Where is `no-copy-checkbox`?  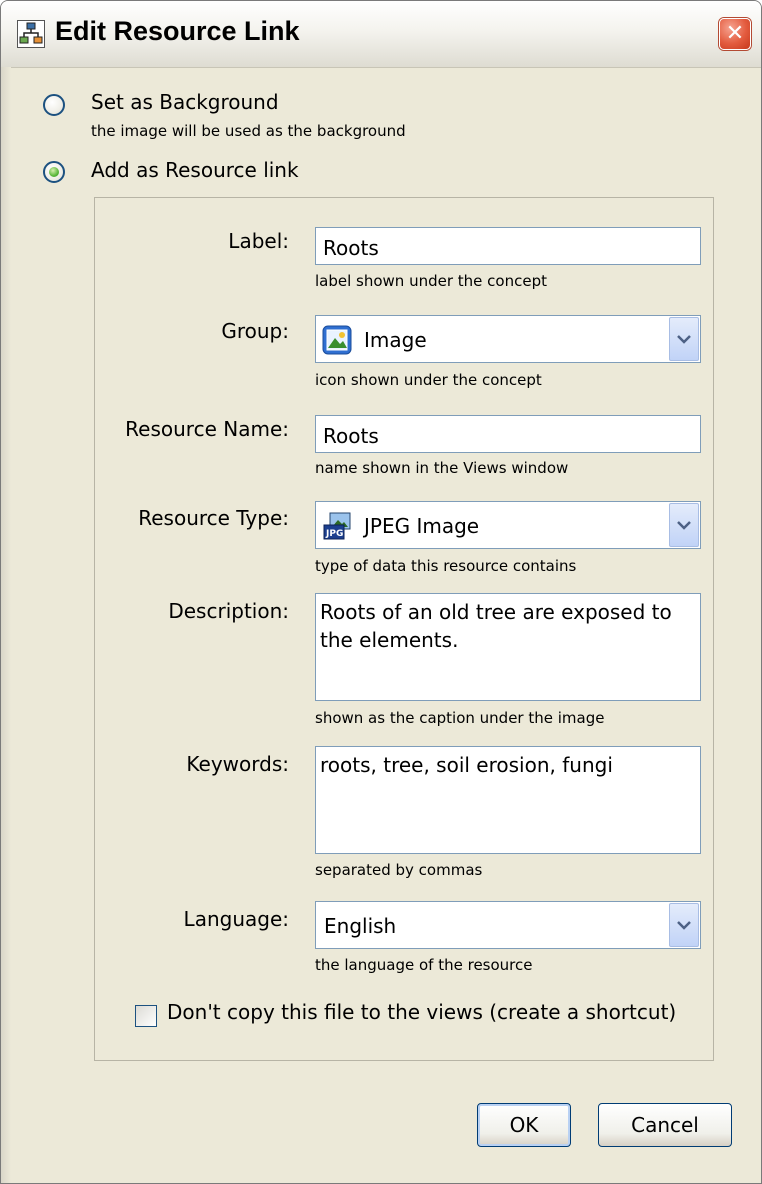
no-copy-checkbox is located at coordinates (146, 1016).